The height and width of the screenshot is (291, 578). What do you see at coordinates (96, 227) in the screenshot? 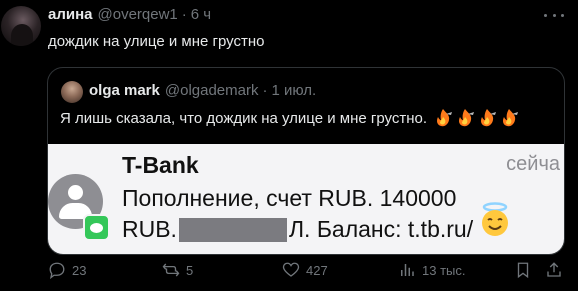
I see `messages-app-icon` at bounding box center [96, 227].